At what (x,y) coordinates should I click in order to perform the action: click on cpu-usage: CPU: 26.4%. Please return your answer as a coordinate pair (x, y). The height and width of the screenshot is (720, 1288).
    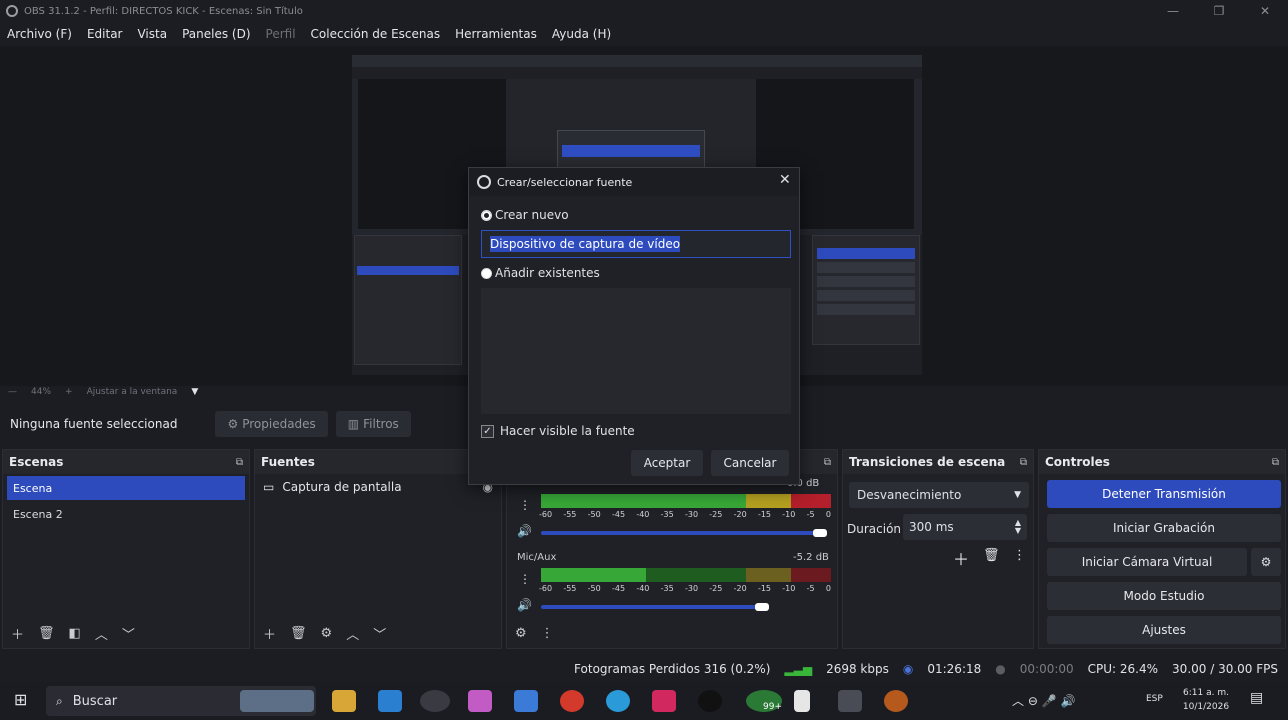
    Looking at the image, I should click on (1123, 669).